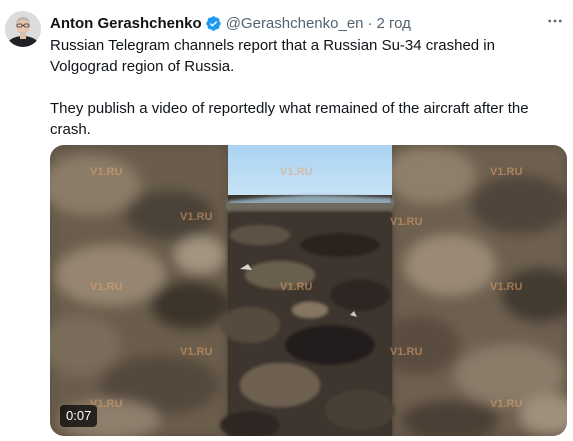  I want to click on more-horizontal-icon, so click(555, 21).